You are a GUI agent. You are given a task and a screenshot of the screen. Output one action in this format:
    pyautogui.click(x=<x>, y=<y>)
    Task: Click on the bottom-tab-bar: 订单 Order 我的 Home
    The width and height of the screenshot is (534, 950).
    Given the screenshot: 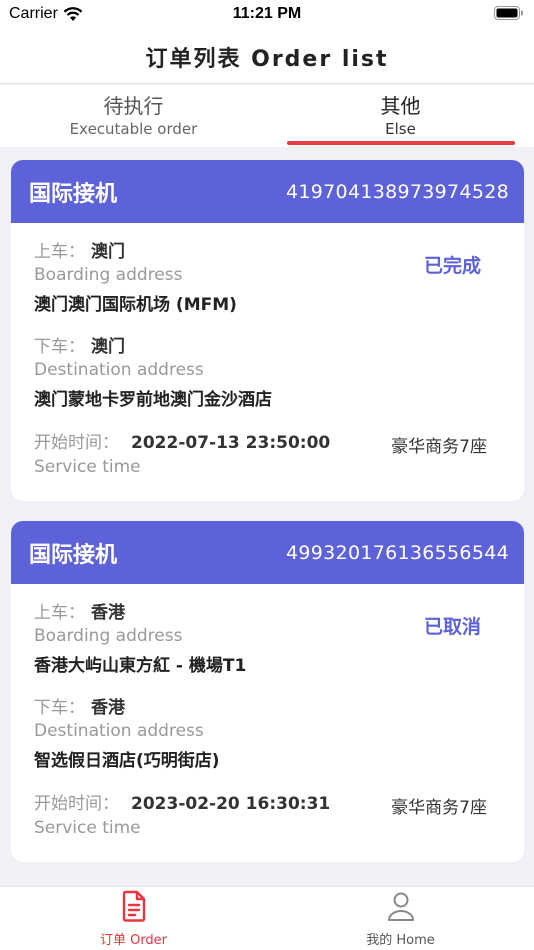 What is the action you would take?
    pyautogui.click(x=267, y=918)
    